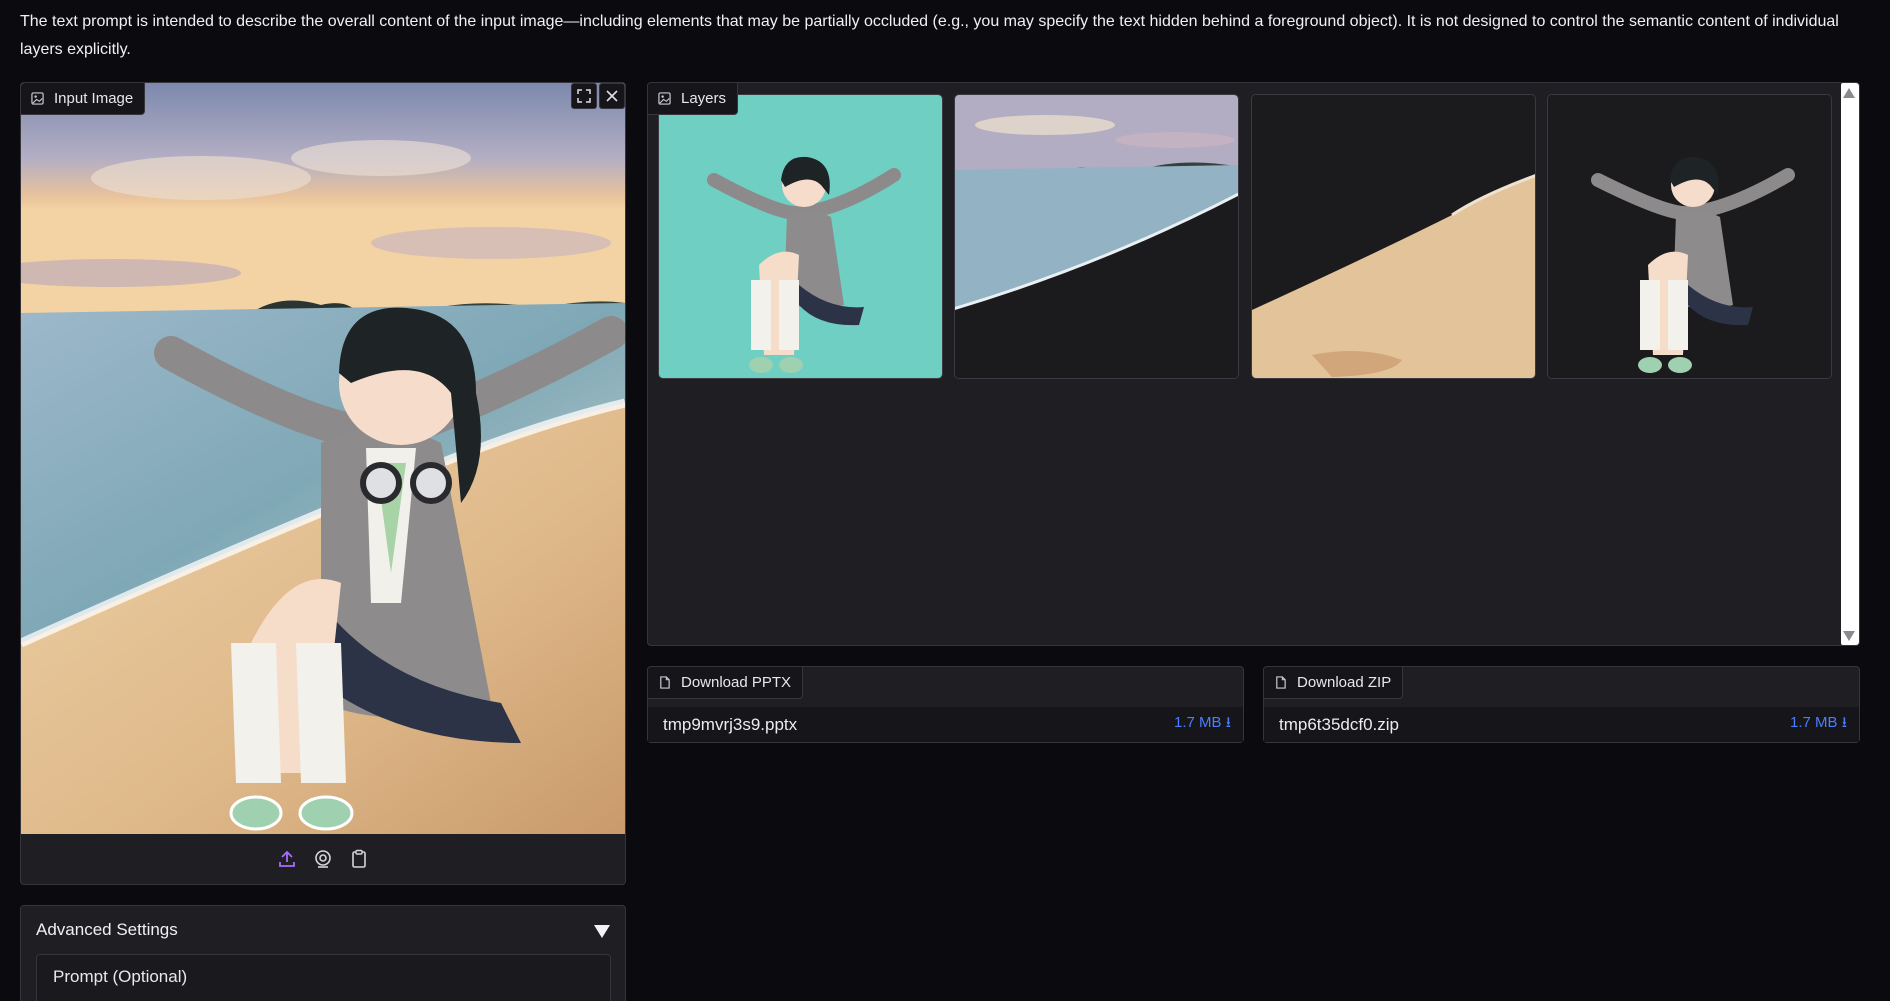 The height and width of the screenshot is (1001, 1890). Describe the element at coordinates (945, 724) in the screenshot. I see `pptx-file-row: tmp9mvrj3s9.pptx 1.7 MB ⭳` at that location.